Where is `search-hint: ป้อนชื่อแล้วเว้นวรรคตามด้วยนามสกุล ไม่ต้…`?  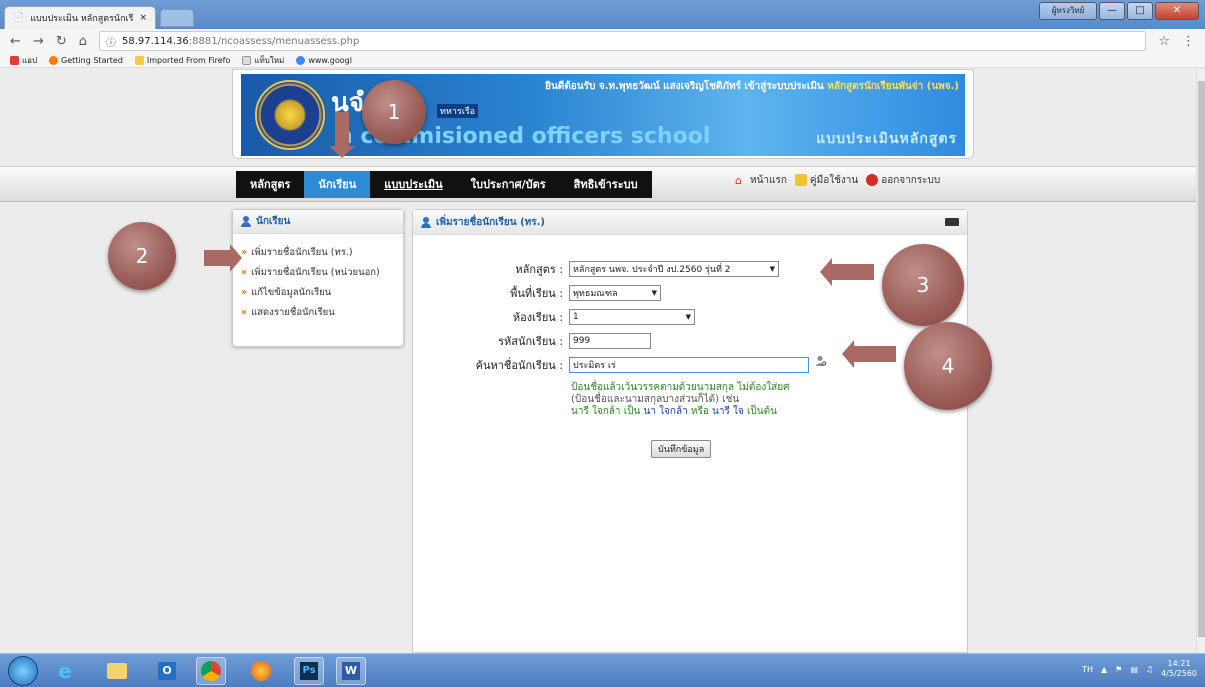 search-hint: ป้อนชื่อแล้วเว้นวรรคตามด้วยนามสกุล ไม่ต้… is located at coordinates (680, 399).